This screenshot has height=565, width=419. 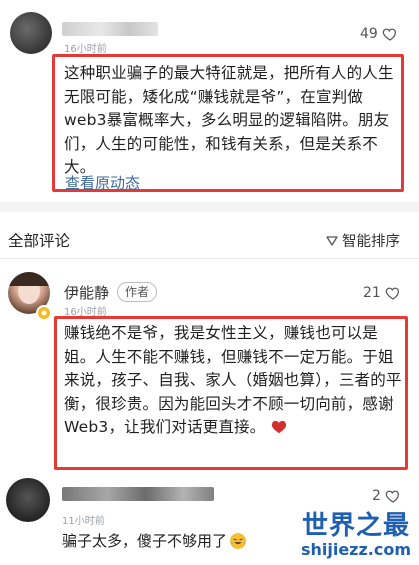 What do you see at coordinates (356, 549) in the screenshot?
I see `watermark-subtitle: shijiezz.com` at bounding box center [356, 549].